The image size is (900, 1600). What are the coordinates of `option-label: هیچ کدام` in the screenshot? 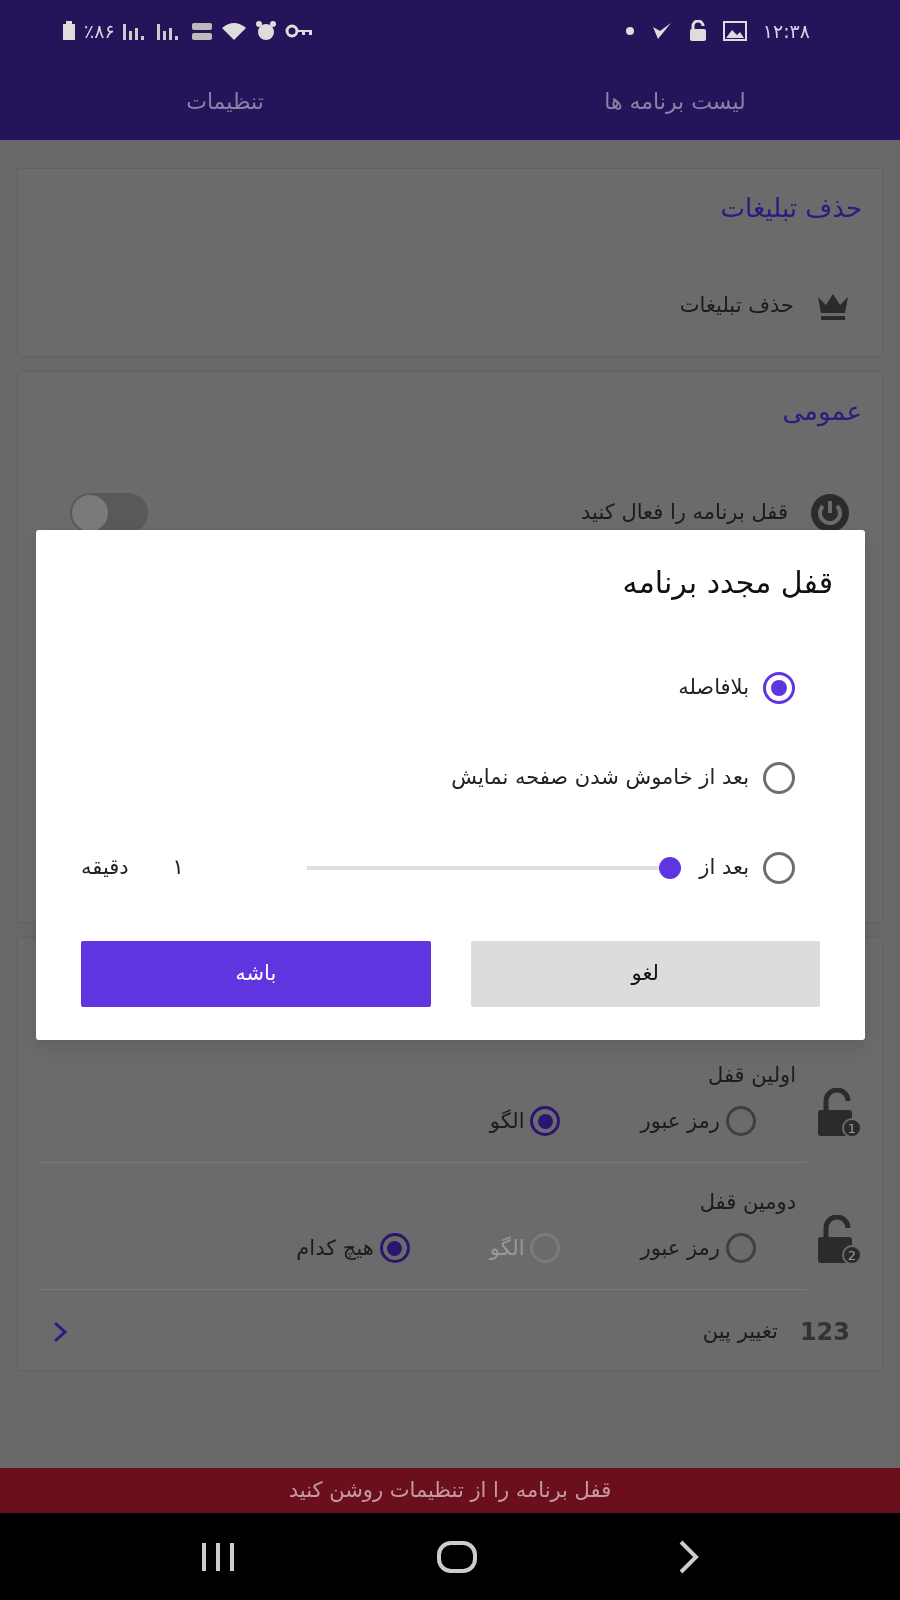 It's located at (335, 1248).